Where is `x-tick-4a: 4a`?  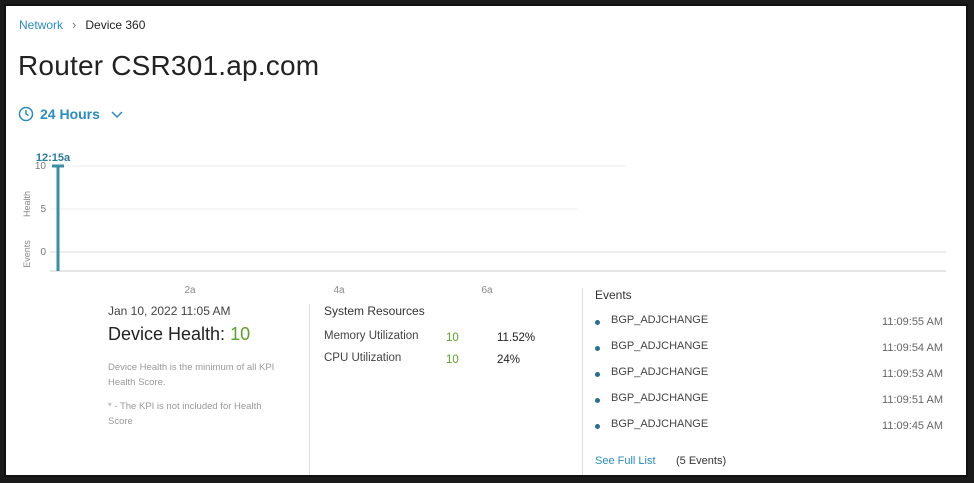
x-tick-4a: 4a is located at coordinates (339, 290).